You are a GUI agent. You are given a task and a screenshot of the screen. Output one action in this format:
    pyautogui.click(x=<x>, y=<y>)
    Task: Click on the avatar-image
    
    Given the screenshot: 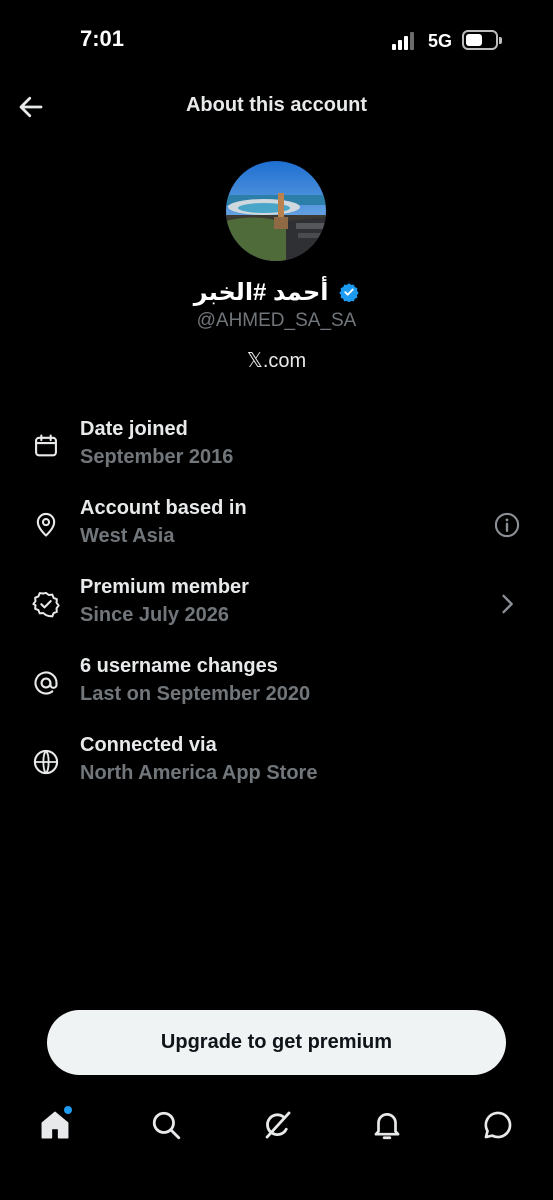 What is the action you would take?
    pyautogui.click(x=276, y=211)
    